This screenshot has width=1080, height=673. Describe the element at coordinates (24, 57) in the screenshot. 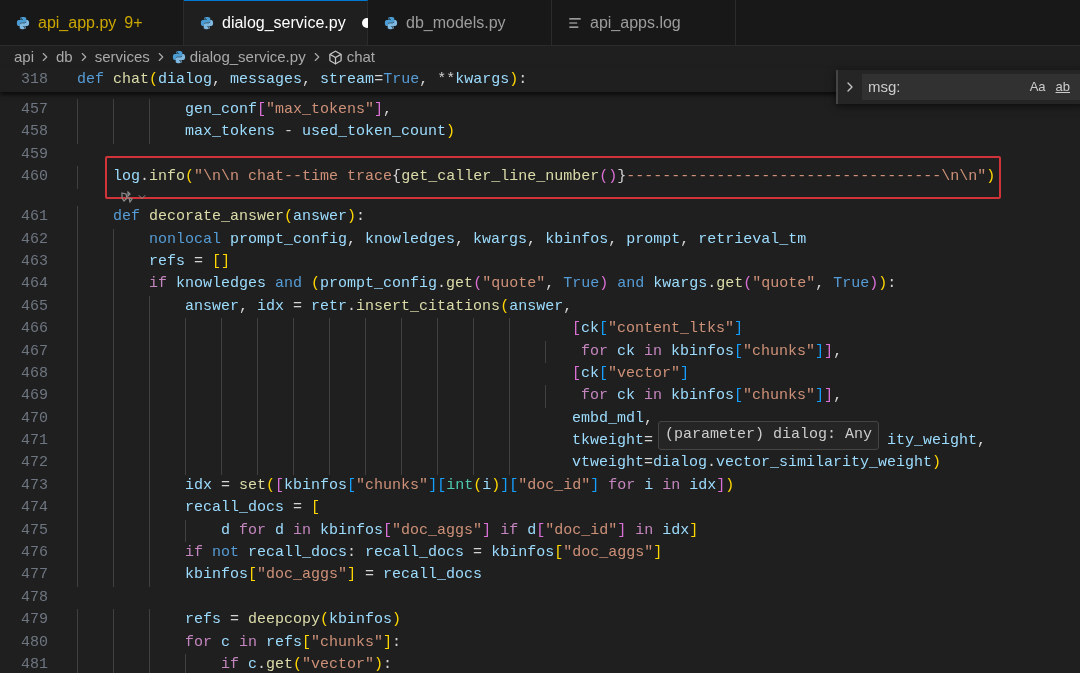

I see `breadcrumb-item: api` at that location.